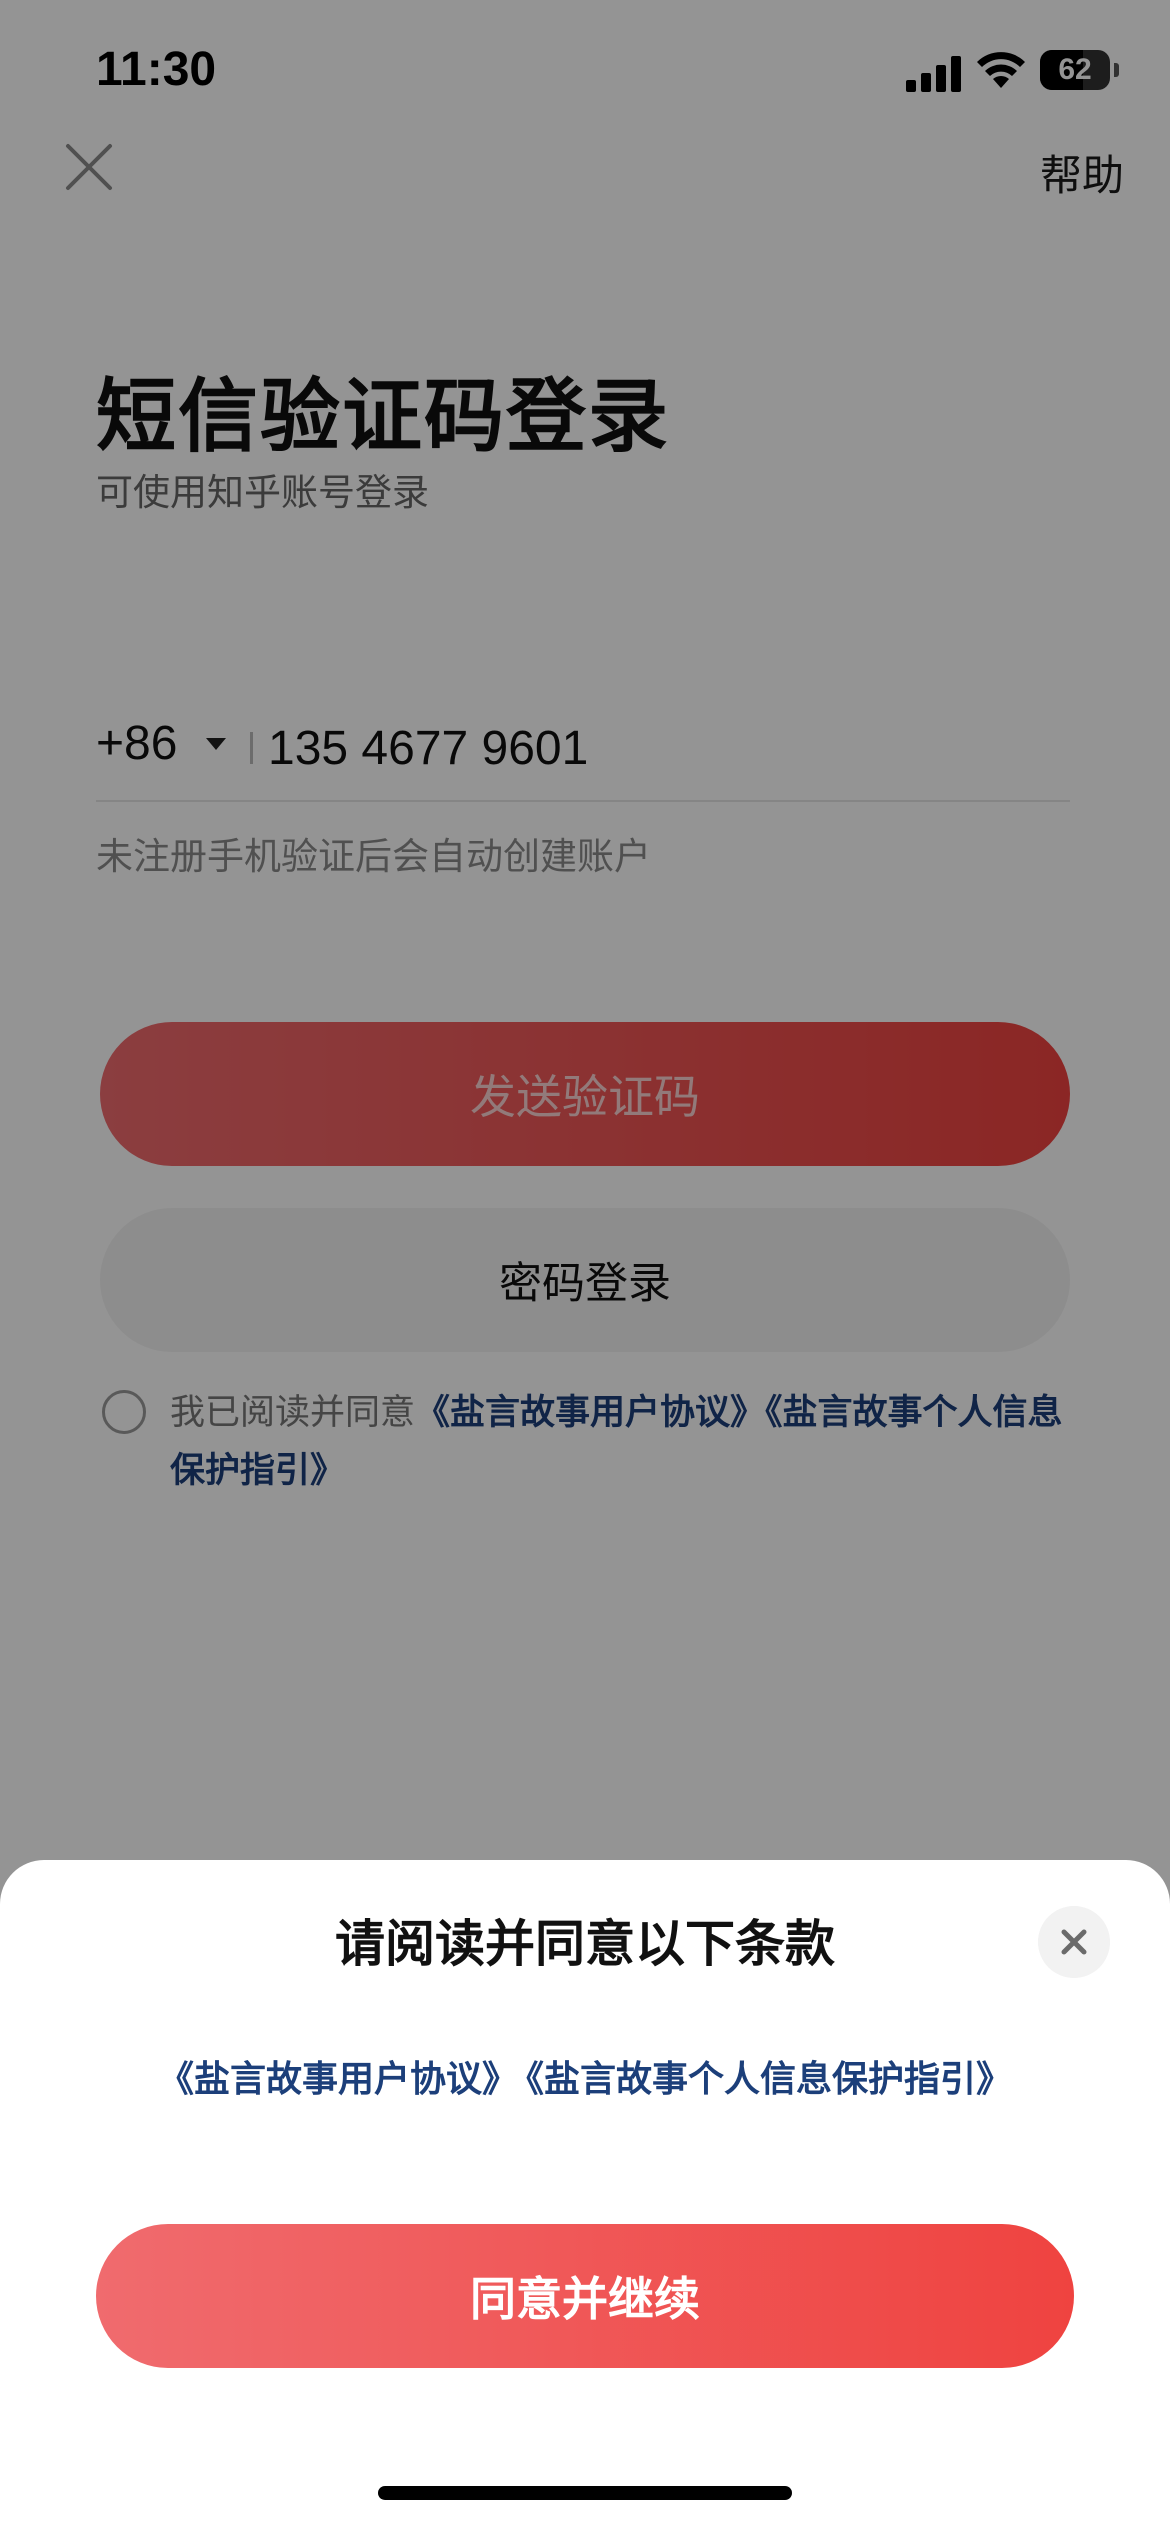 This screenshot has width=1170, height=2532. Describe the element at coordinates (338, 2079) in the screenshot. I see `sheet-user-agreement-link: 《盐言故事用户协议》` at that location.